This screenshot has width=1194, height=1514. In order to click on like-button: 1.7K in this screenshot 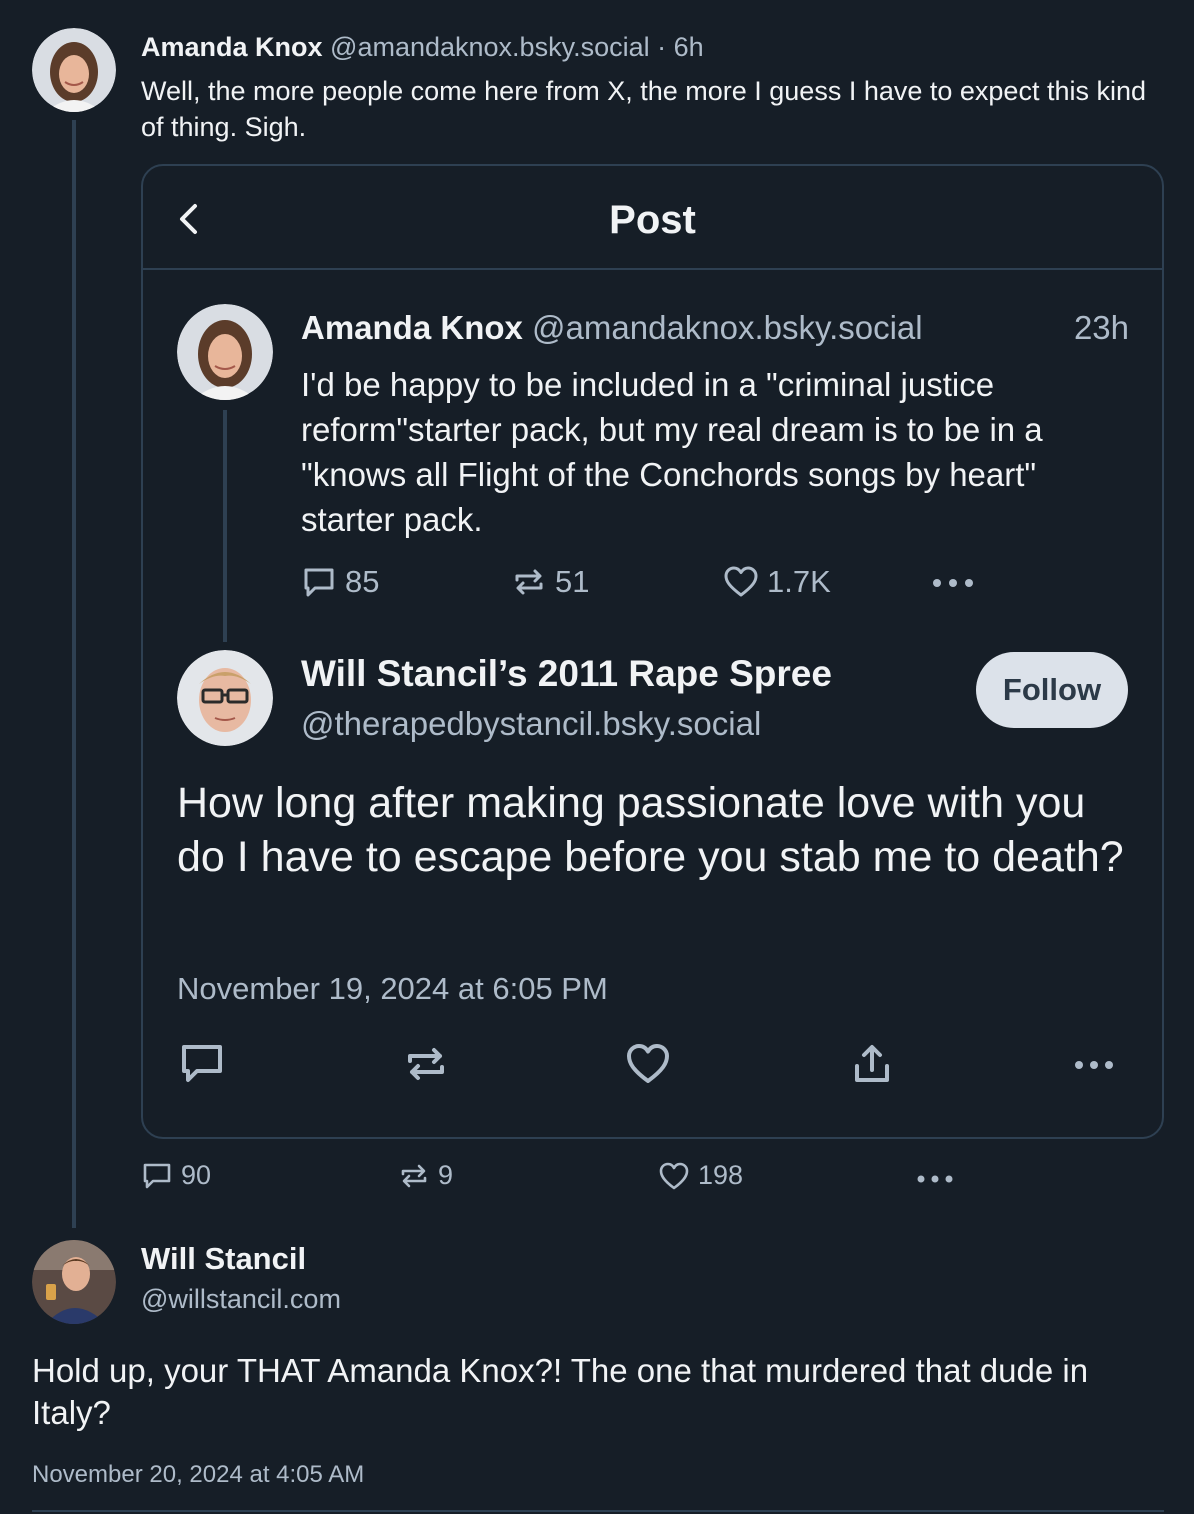, I will do `click(777, 582)`.